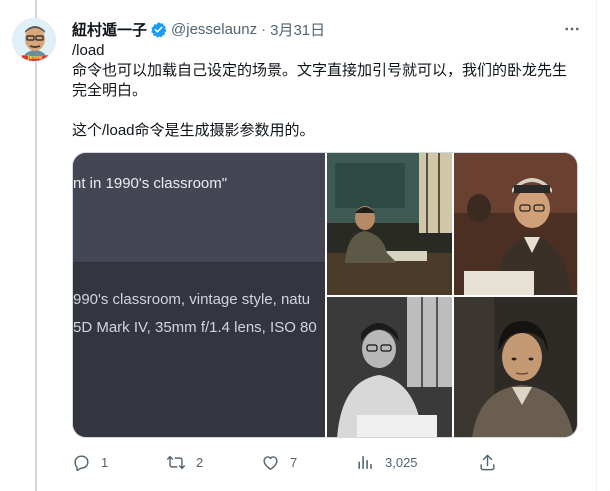 This screenshot has width=610, height=491. I want to click on chat-prompt-band, so click(199, 208).